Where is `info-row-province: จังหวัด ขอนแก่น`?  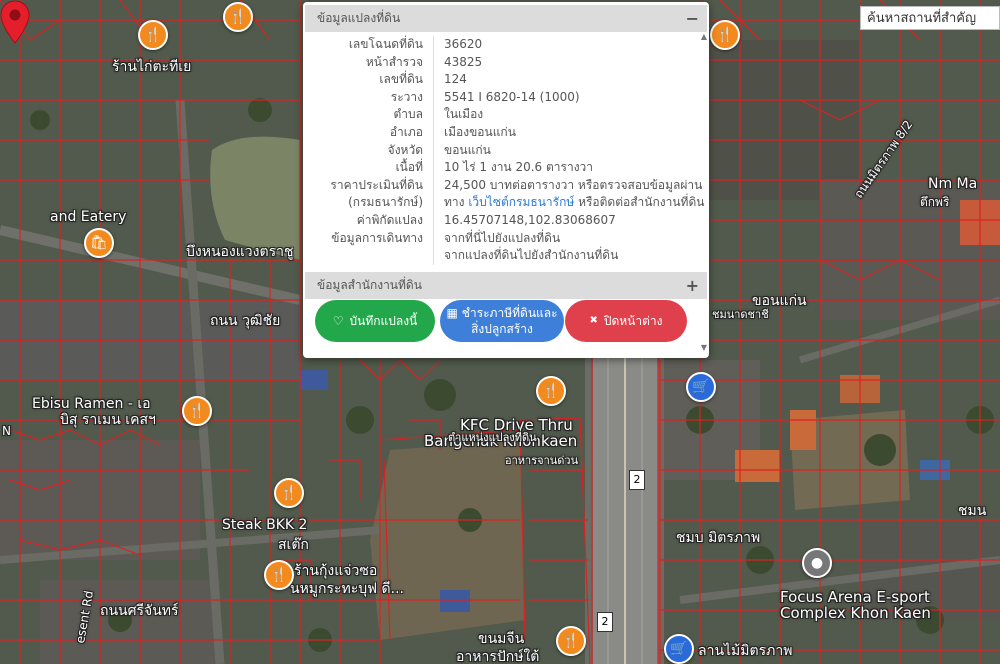 info-row-province: จังหวัด ขอนแก่น is located at coordinates (506, 150).